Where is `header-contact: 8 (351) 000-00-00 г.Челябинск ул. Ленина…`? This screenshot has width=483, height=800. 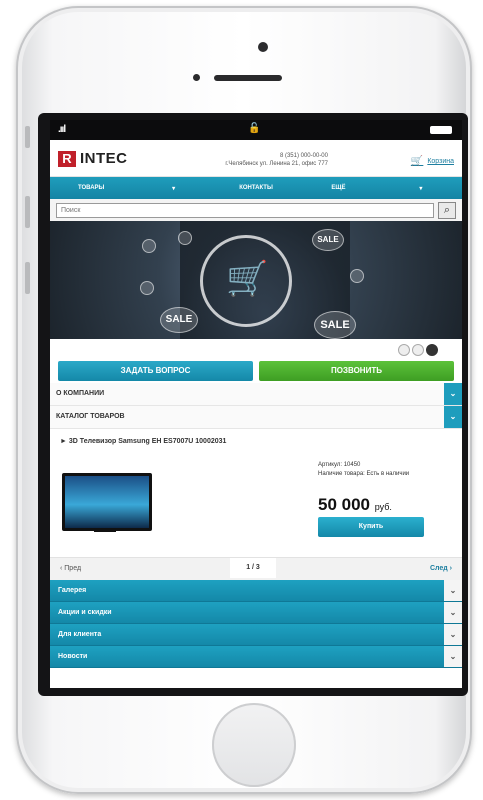
header-contact: 8 (351) 000-00-00 г.Челябинск ул. Ленина… is located at coordinates (253, 160).